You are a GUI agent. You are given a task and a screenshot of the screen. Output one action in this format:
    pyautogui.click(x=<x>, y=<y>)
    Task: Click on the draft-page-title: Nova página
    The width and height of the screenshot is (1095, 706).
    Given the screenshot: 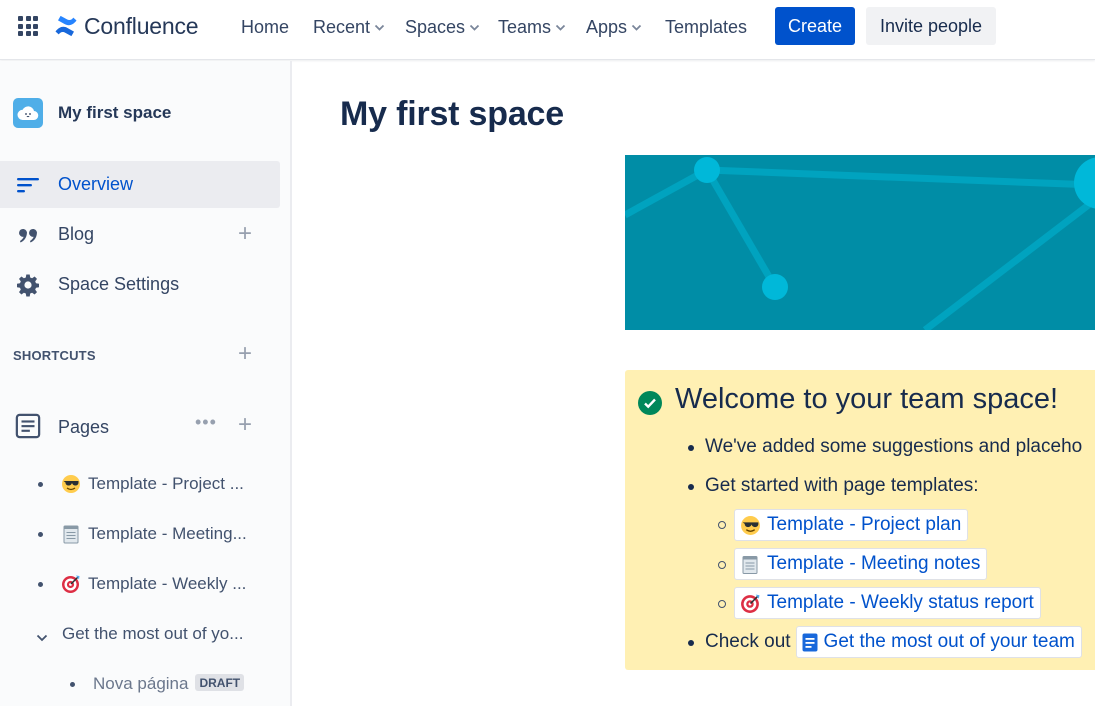 What is the action you would take?
    pyautogui.click(x=141, y=683)
    